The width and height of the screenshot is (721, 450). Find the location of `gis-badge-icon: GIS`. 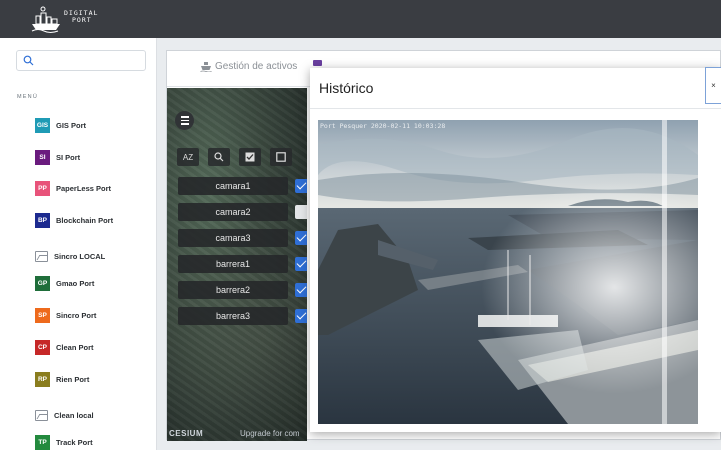

gis-badge-icon: GIS is located at coordinates (42, 125).